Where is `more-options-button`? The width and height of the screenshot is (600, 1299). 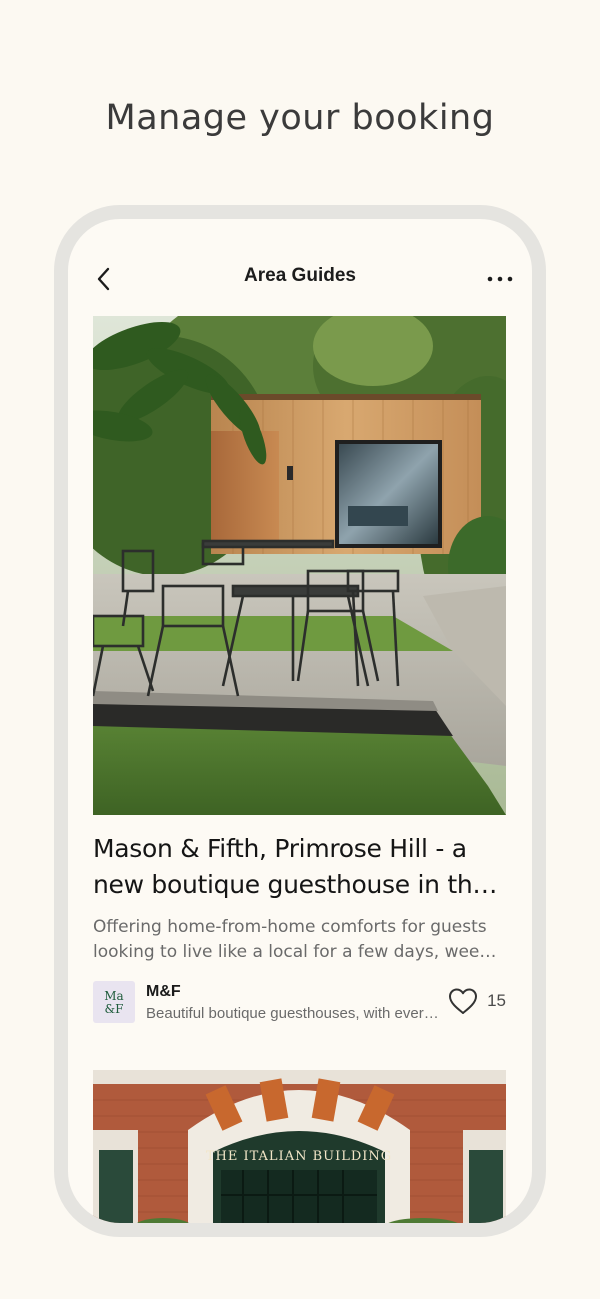
more-options-button is located at coordinates (500, 279).